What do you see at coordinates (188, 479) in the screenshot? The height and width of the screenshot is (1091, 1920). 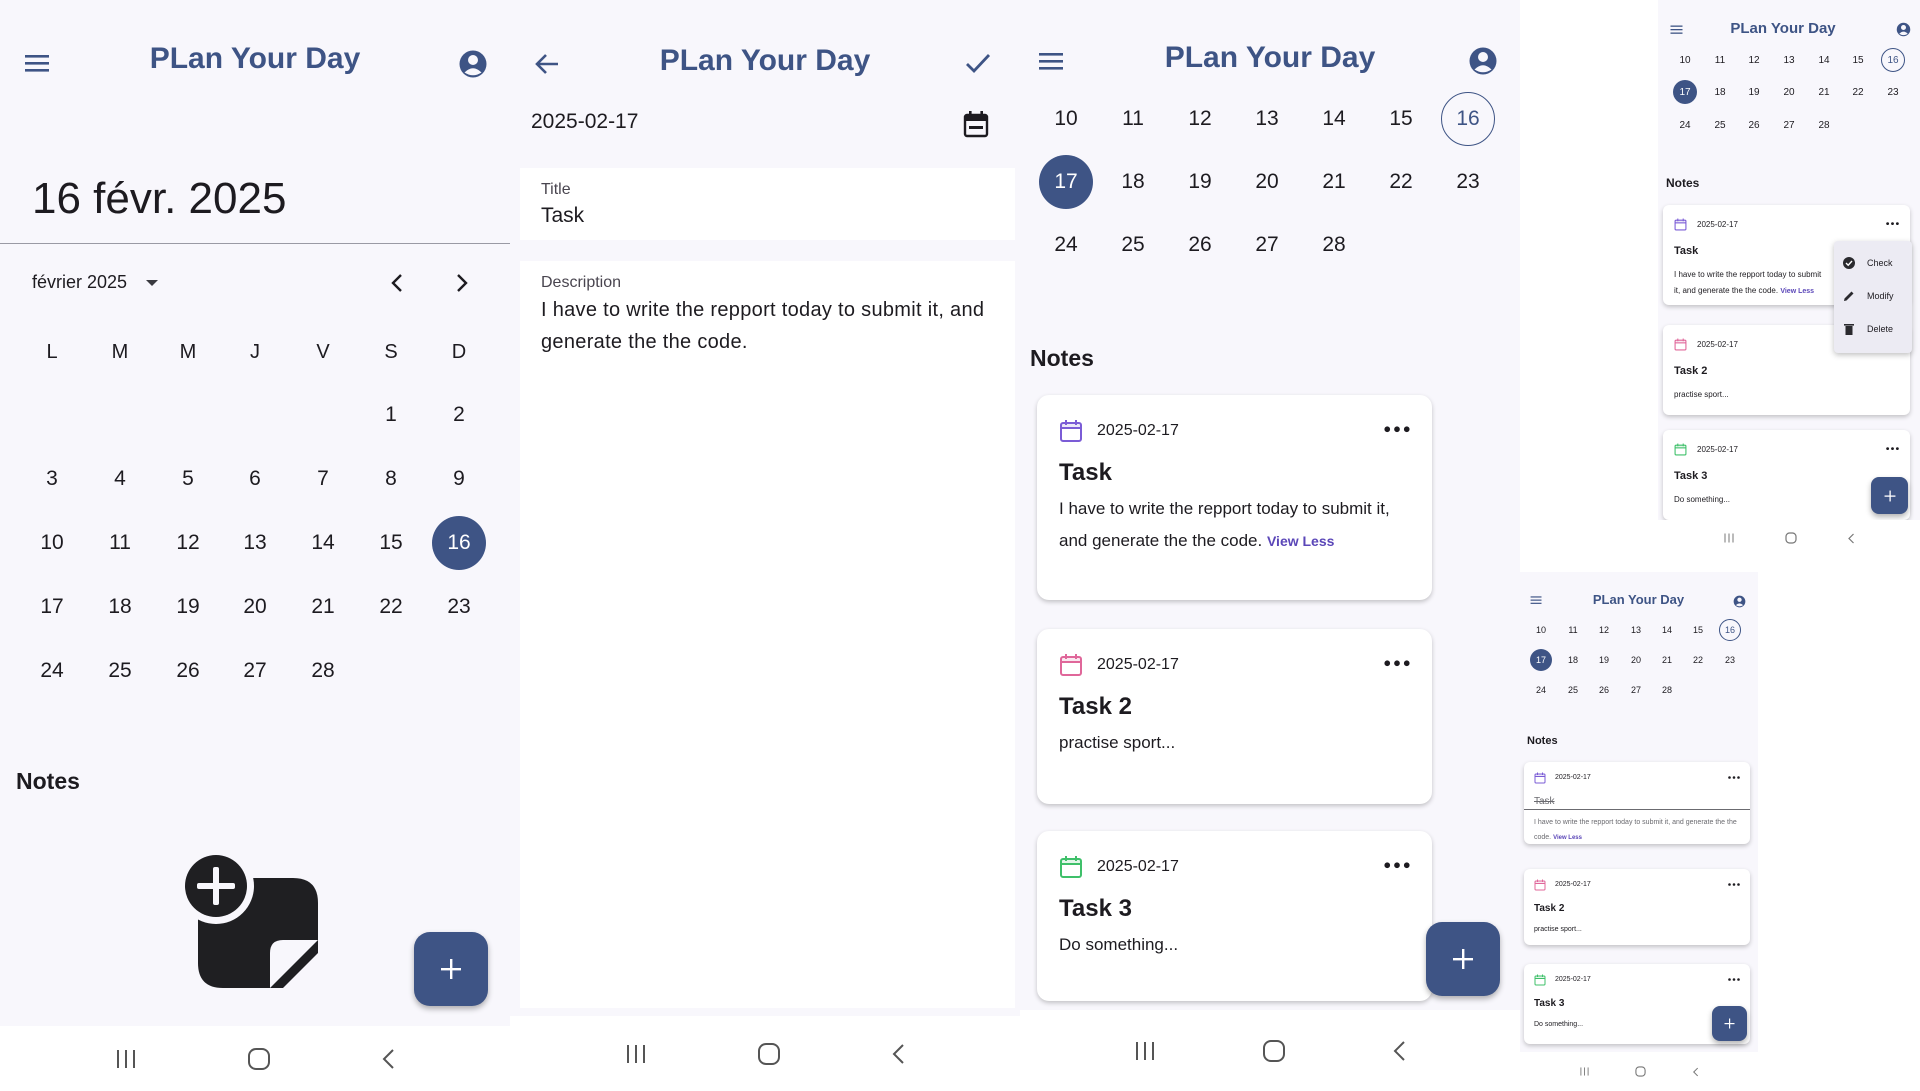 I see `calendar-day: 5` at bounding box center [188, 479].